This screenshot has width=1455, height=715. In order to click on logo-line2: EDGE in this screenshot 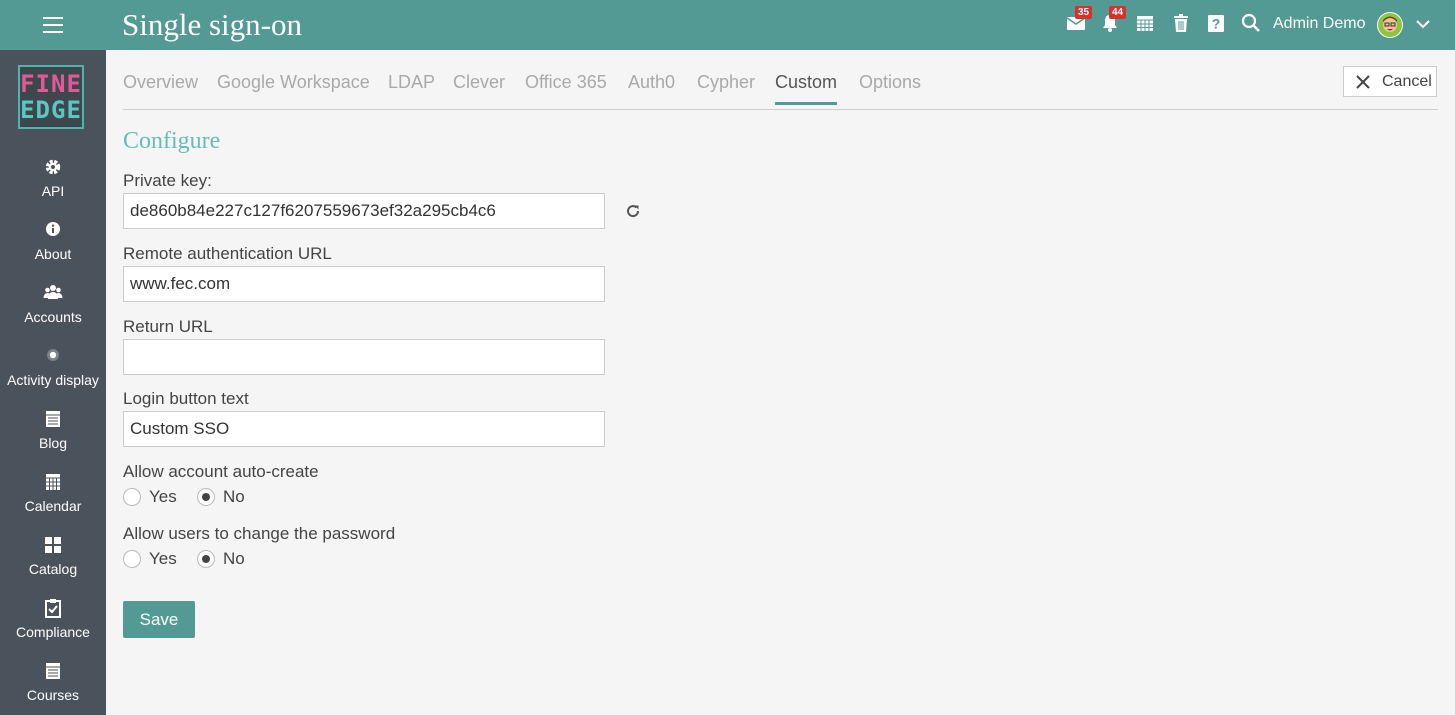, I will do `click(51, 110)`.